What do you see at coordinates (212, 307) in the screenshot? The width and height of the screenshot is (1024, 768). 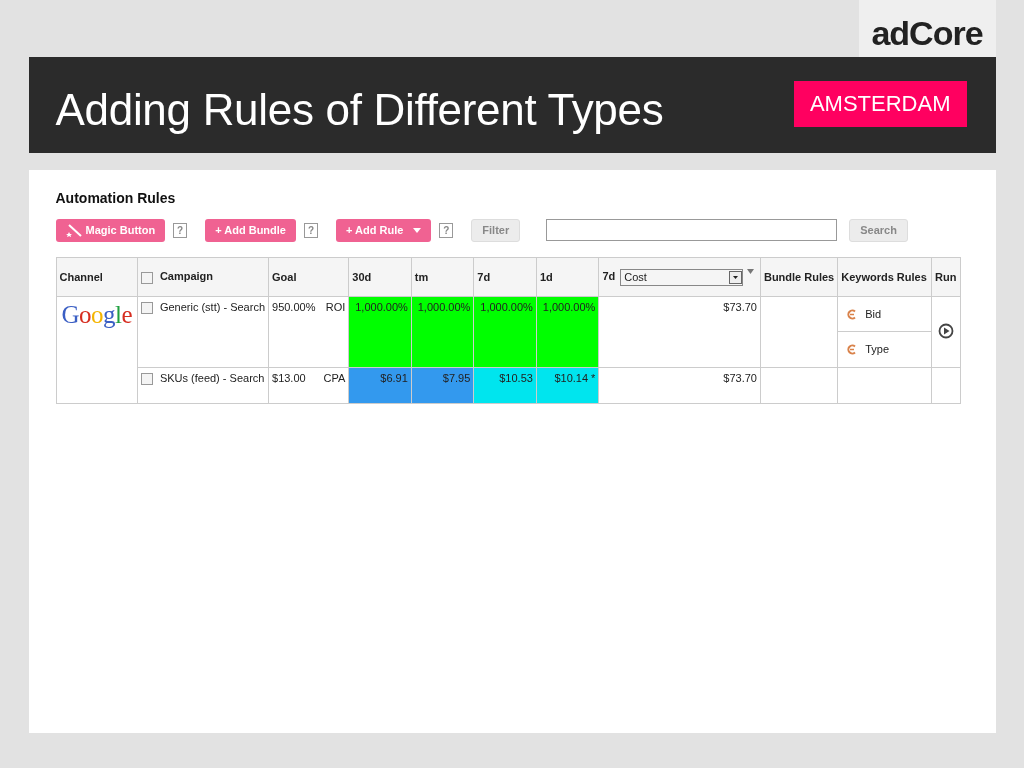 I see `campaign-name: Generic (stt) - Search` at bounding box center [212, 307].